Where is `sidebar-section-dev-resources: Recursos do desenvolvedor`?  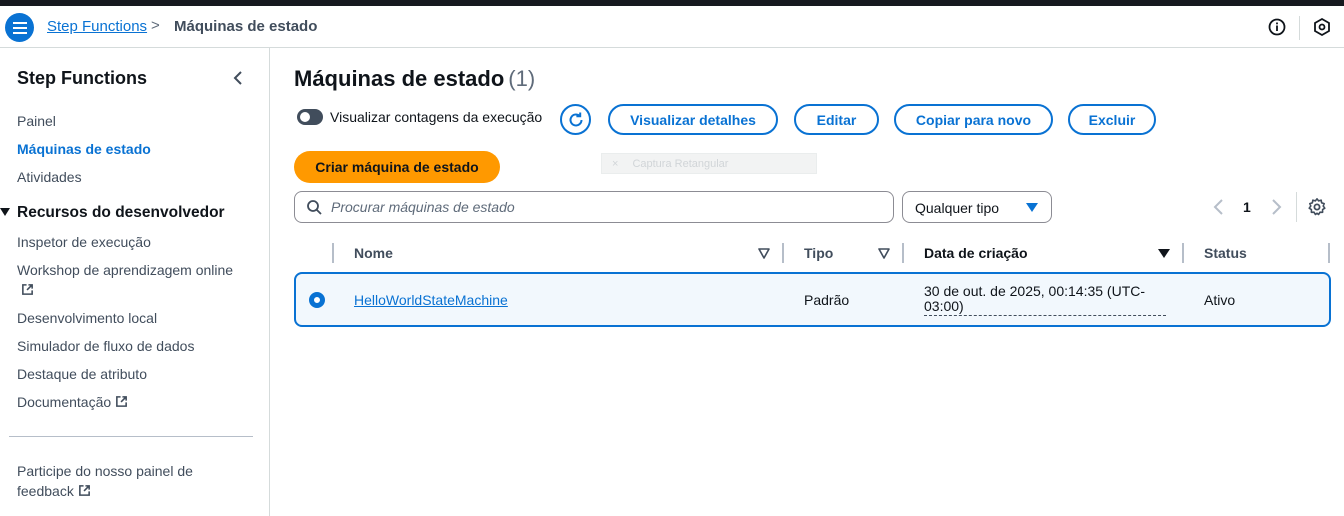 sidebar-section-dev-resources: Recursos do desenvolvedor is located at coordinates (112, 213).